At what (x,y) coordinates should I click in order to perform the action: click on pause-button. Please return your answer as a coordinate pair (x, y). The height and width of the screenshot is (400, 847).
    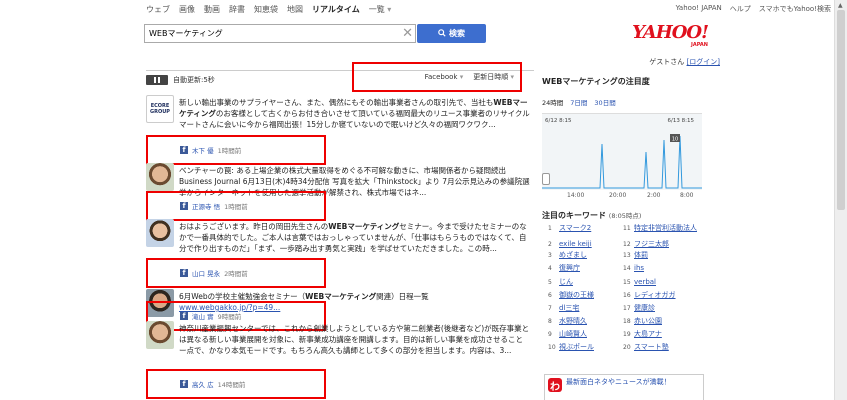
    Looking at the image, I should click on (157, 80).